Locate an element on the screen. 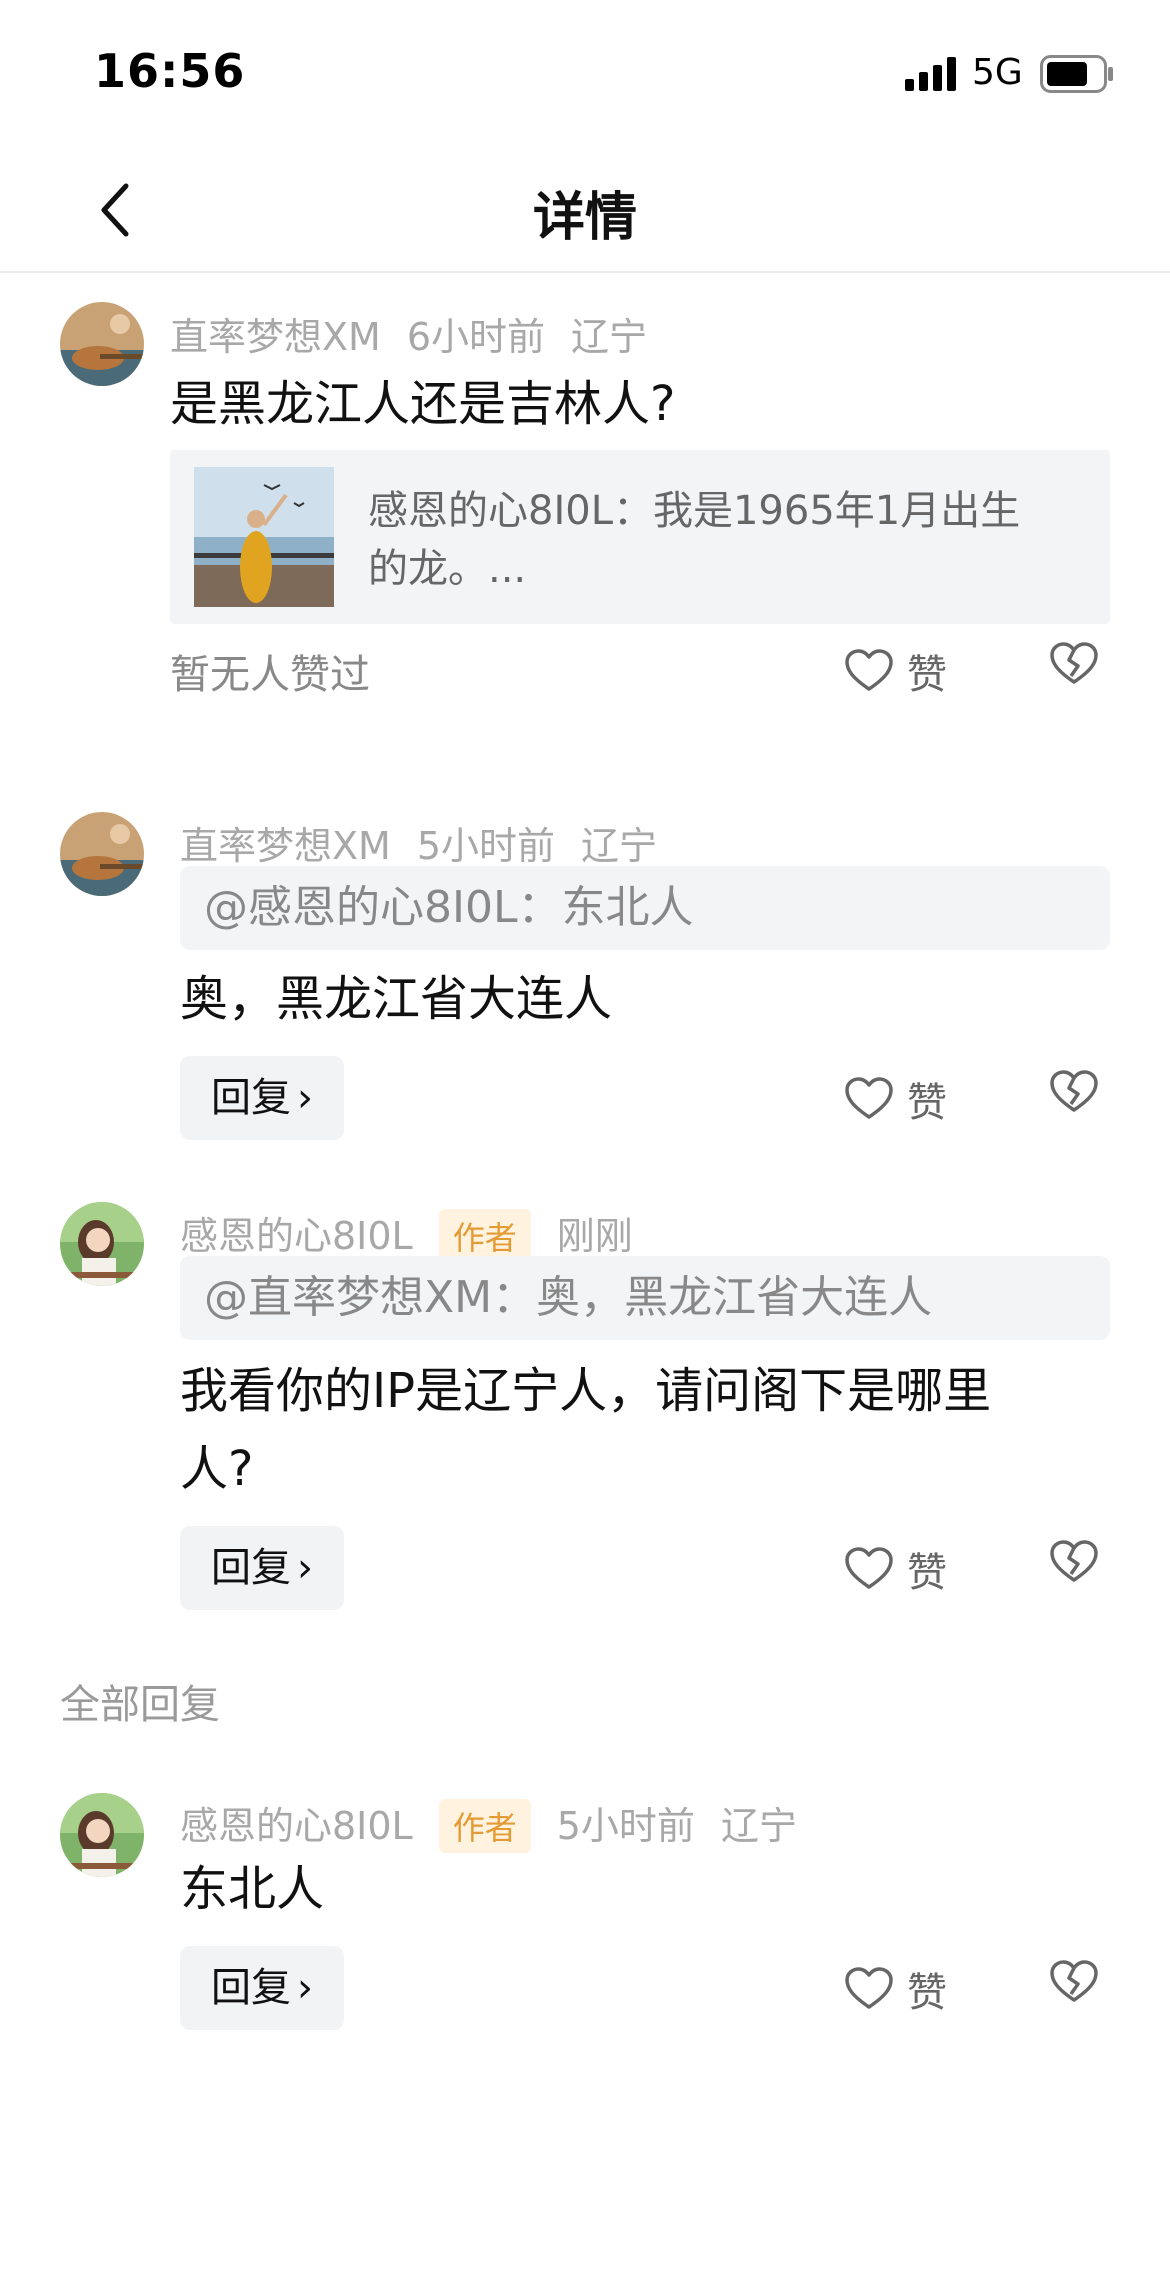 This screenshot has height=2279, width=1170. comment-text: 是黑龙江人还是吉林人? is located at coordinates (423, 404).